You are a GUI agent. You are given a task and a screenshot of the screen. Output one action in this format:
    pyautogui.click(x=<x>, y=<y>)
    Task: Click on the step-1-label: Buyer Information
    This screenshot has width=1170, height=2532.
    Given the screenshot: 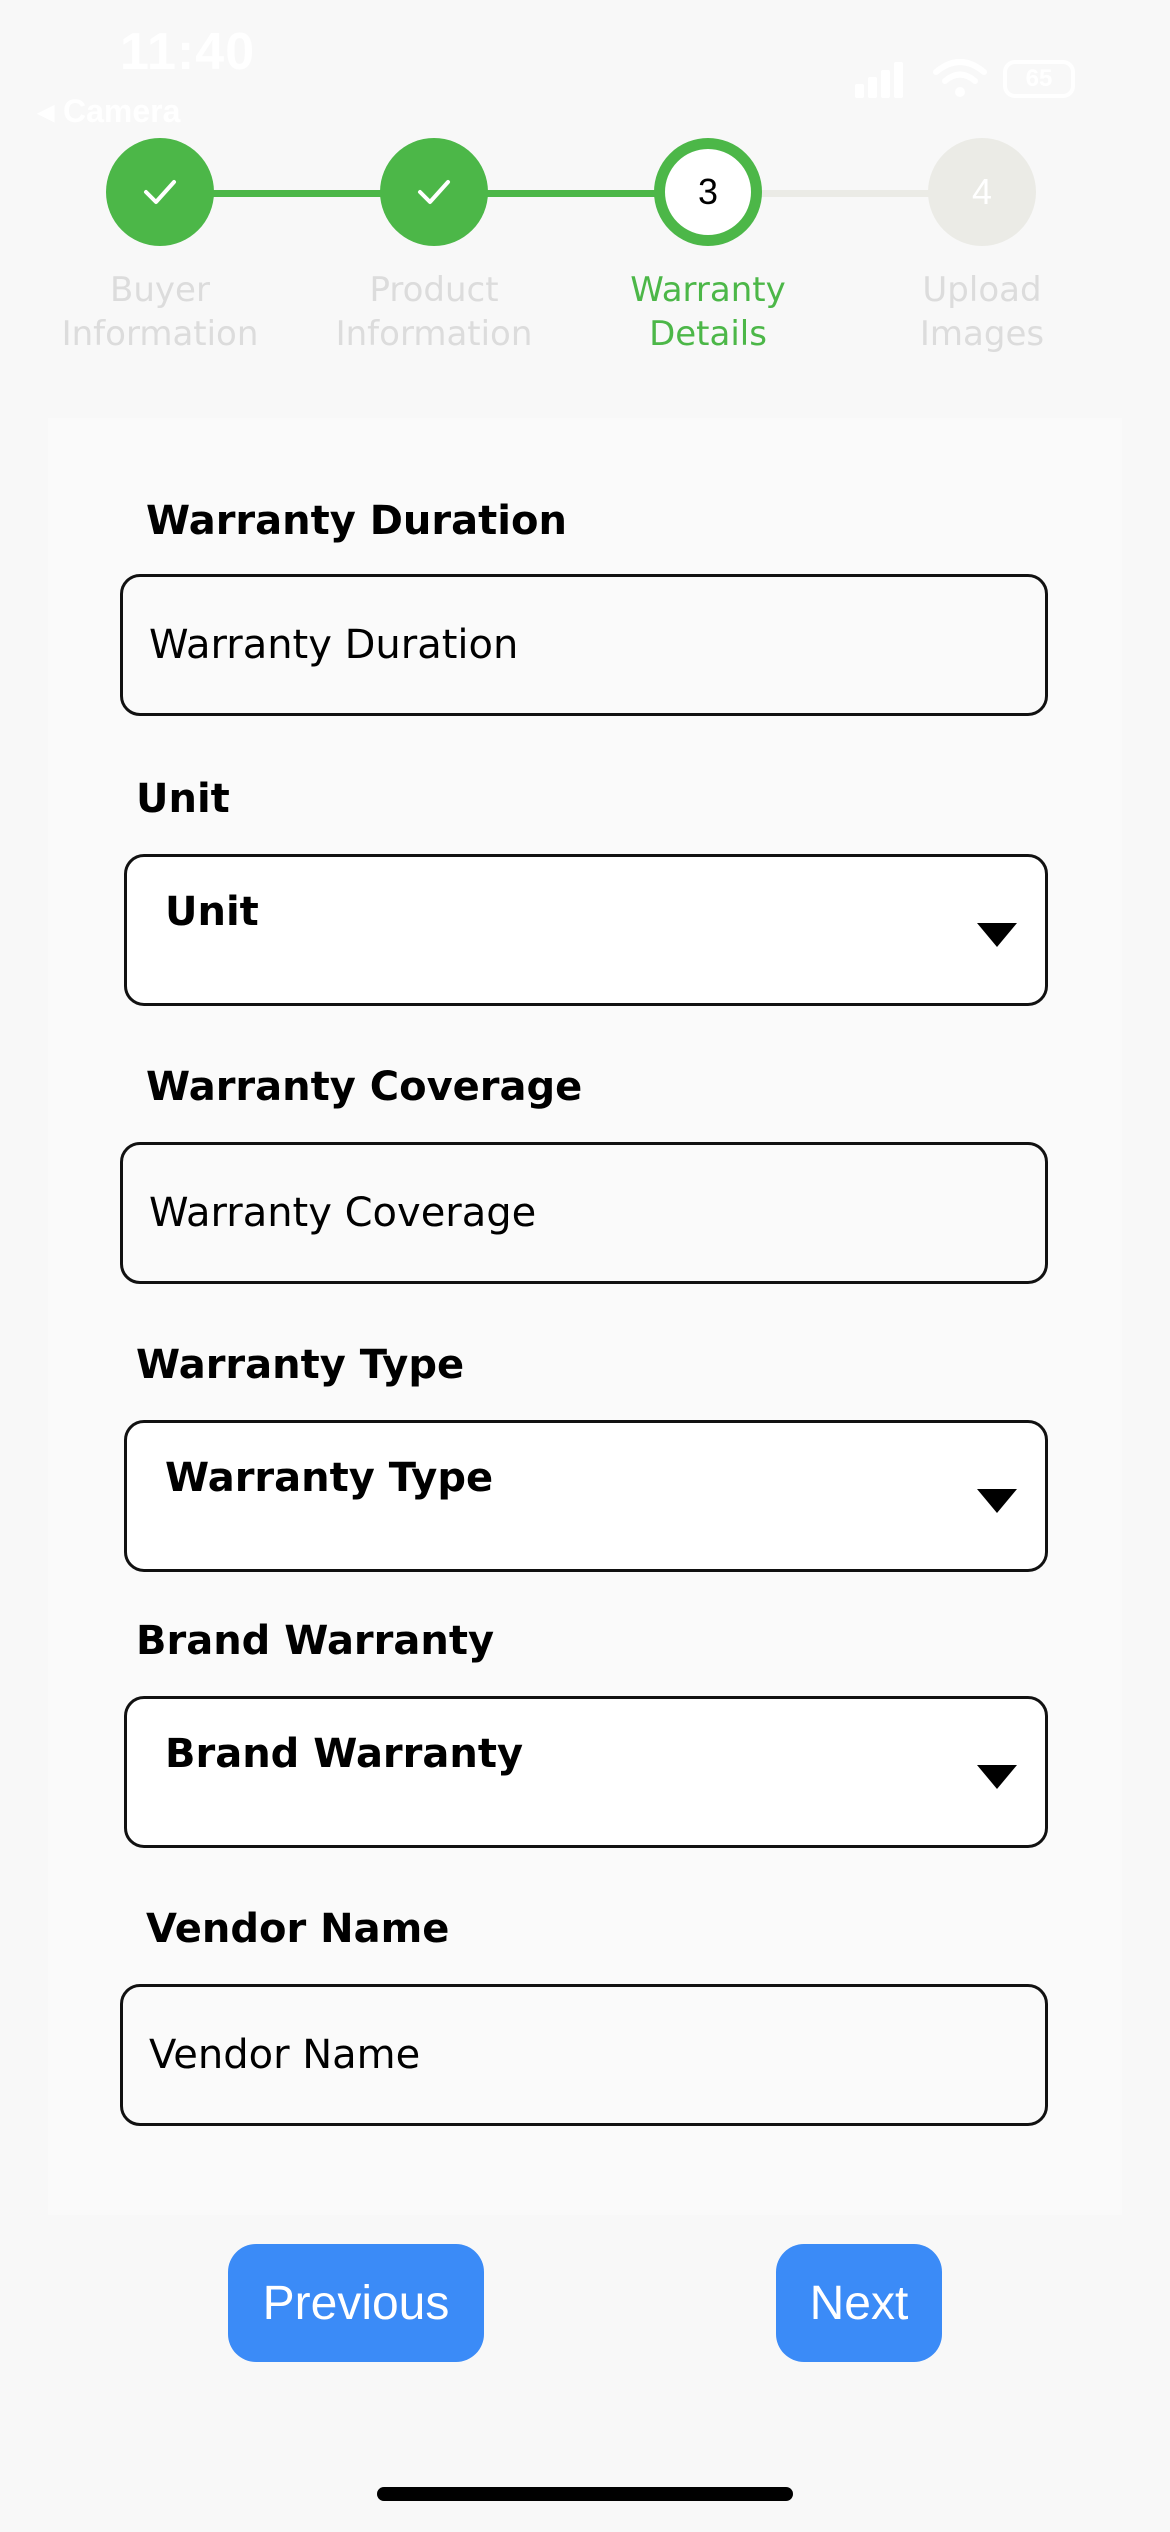 What is the action you would take?
    pyautogui.click(x=160, y=312)
    